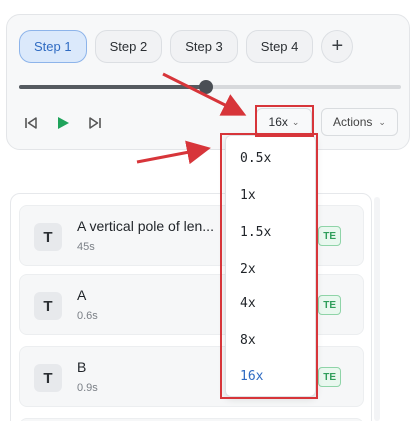 The height and width of the screenshot is (421, 410). I want to click on speed-option: 4x, so click(248, 303).